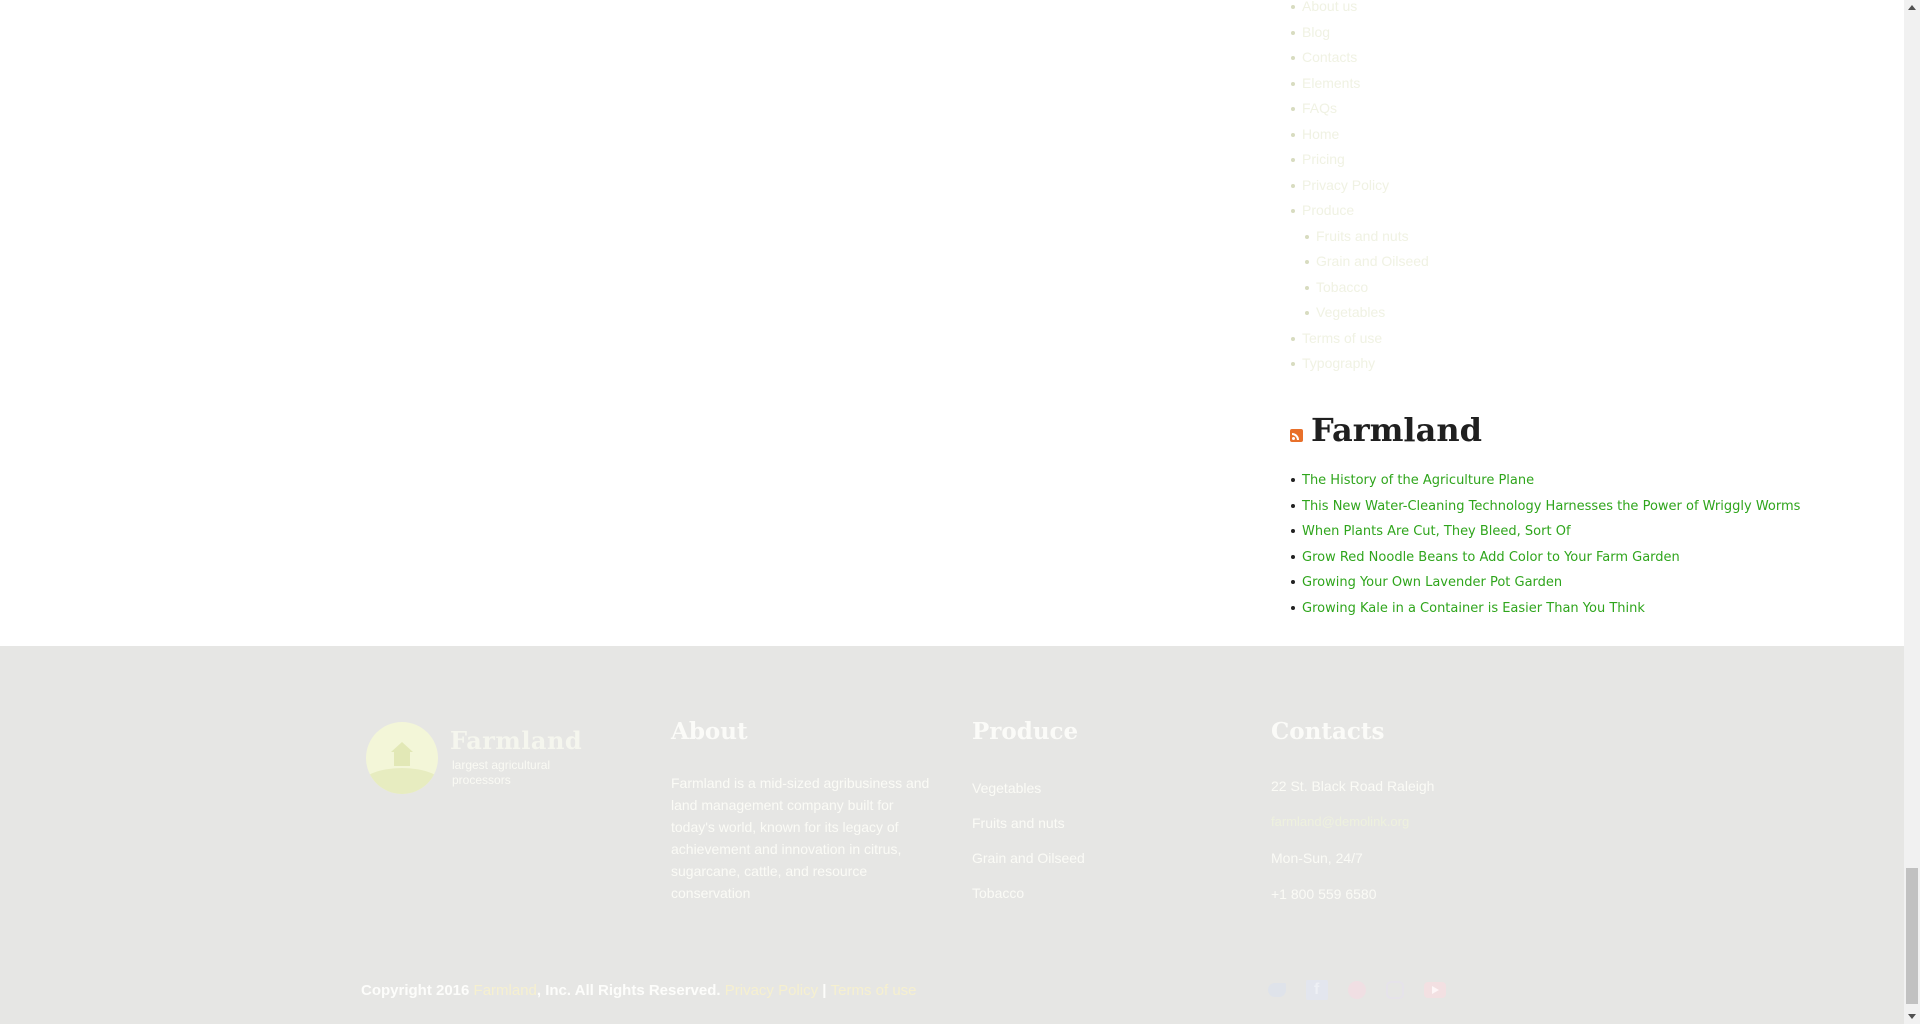  What do you see at coordinates (1589, 263) in the screenshot?
I see `page-link-grain-and-oilseed: Grain and Oilseed` at bounding box center [1589, 263].